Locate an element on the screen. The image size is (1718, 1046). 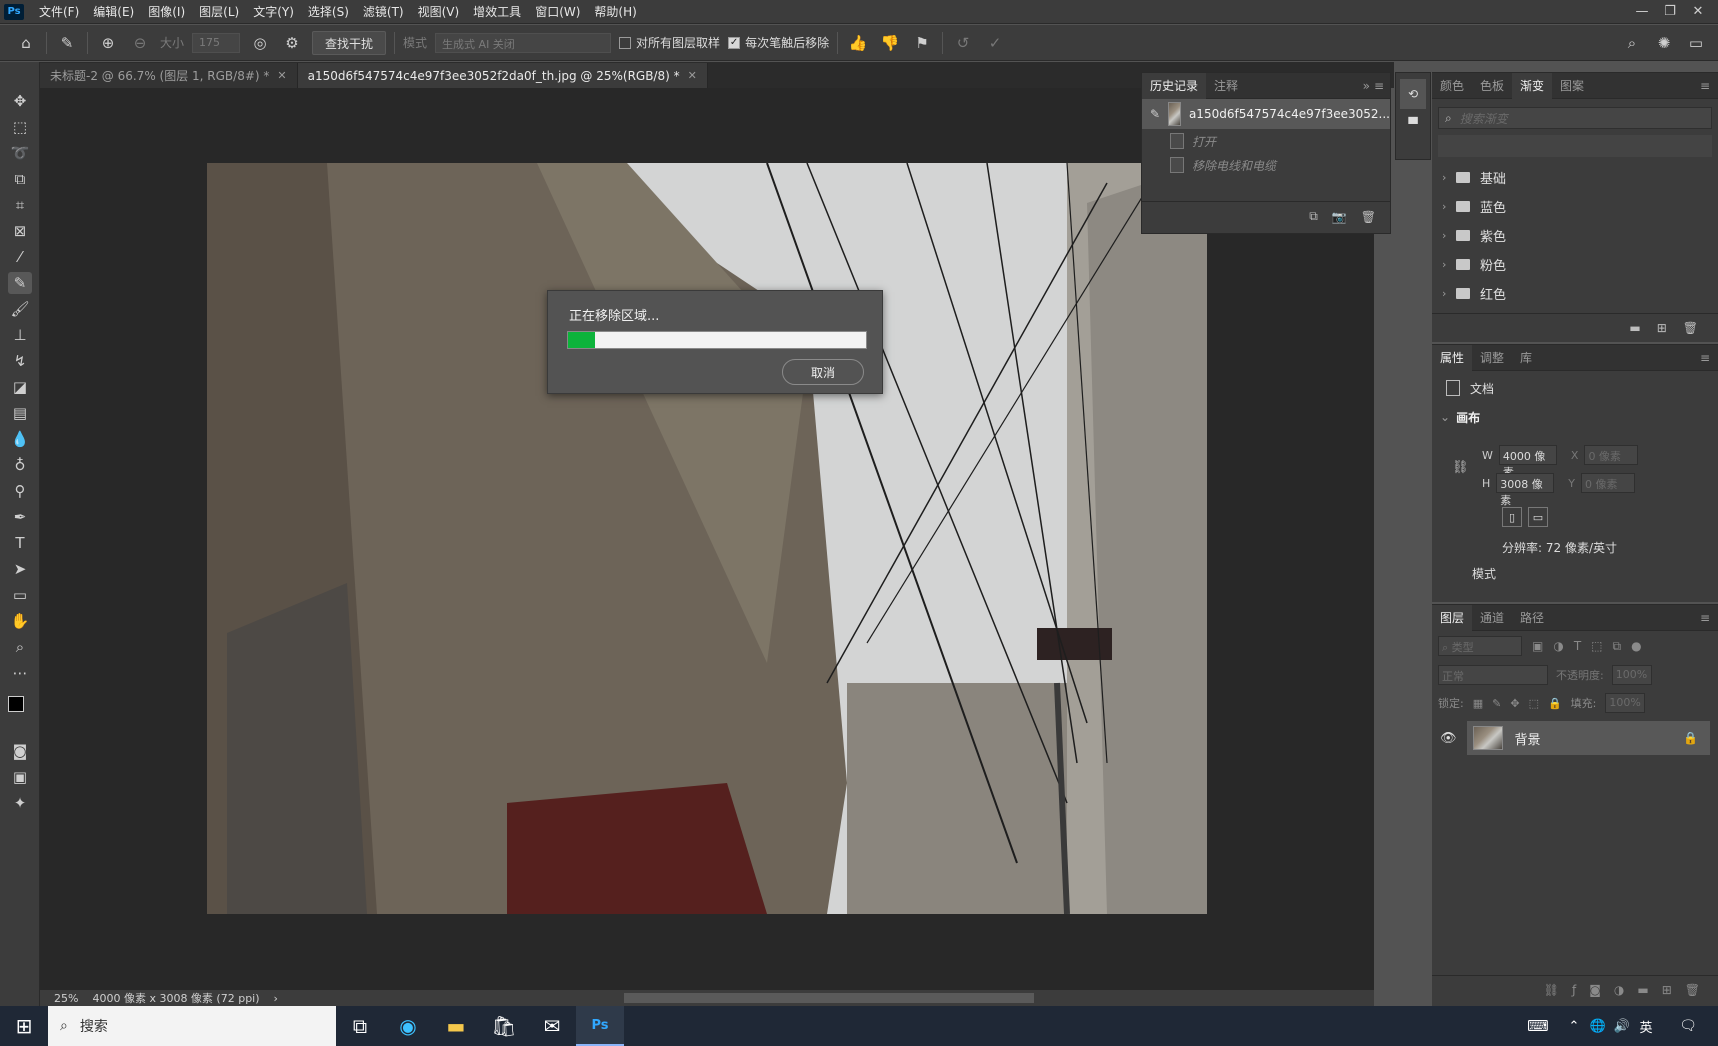
minimize-button: — is located at coordinates (1642, 11).